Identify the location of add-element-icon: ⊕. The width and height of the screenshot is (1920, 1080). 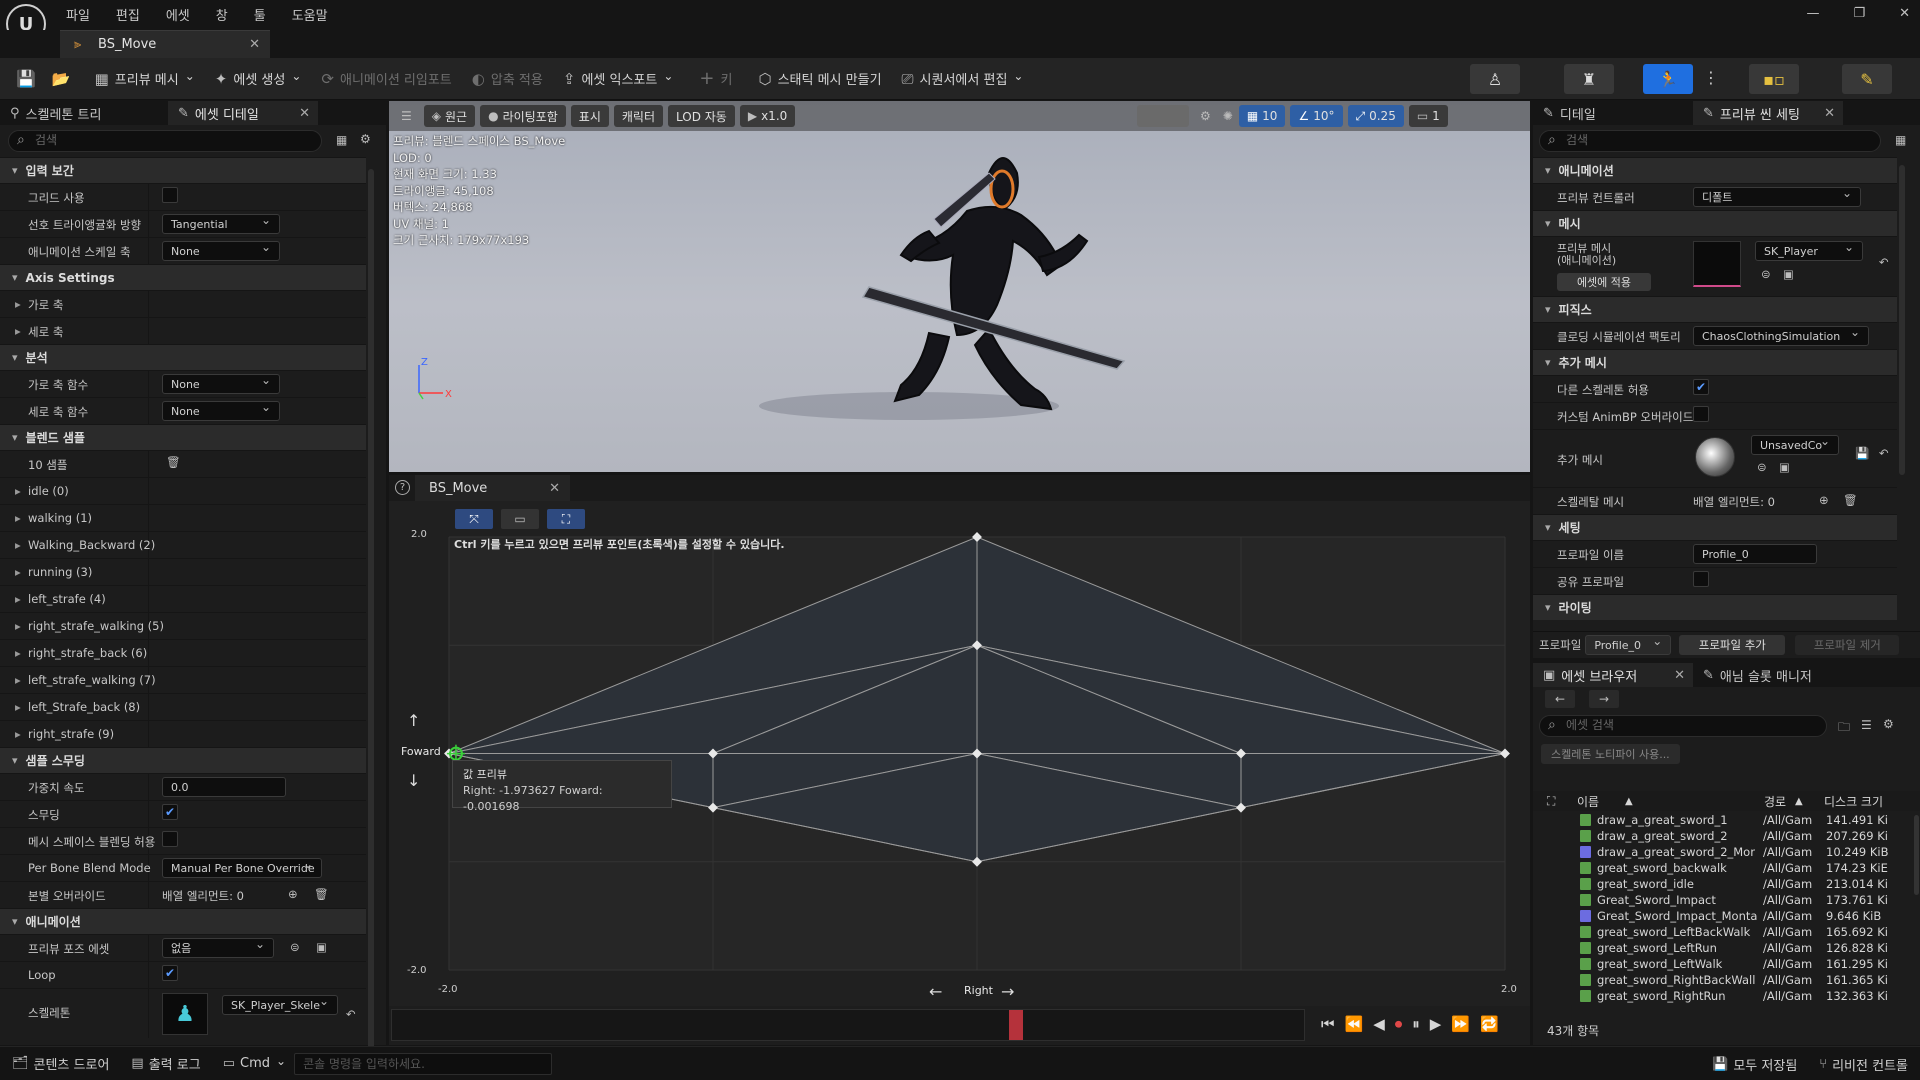
(293, 894).